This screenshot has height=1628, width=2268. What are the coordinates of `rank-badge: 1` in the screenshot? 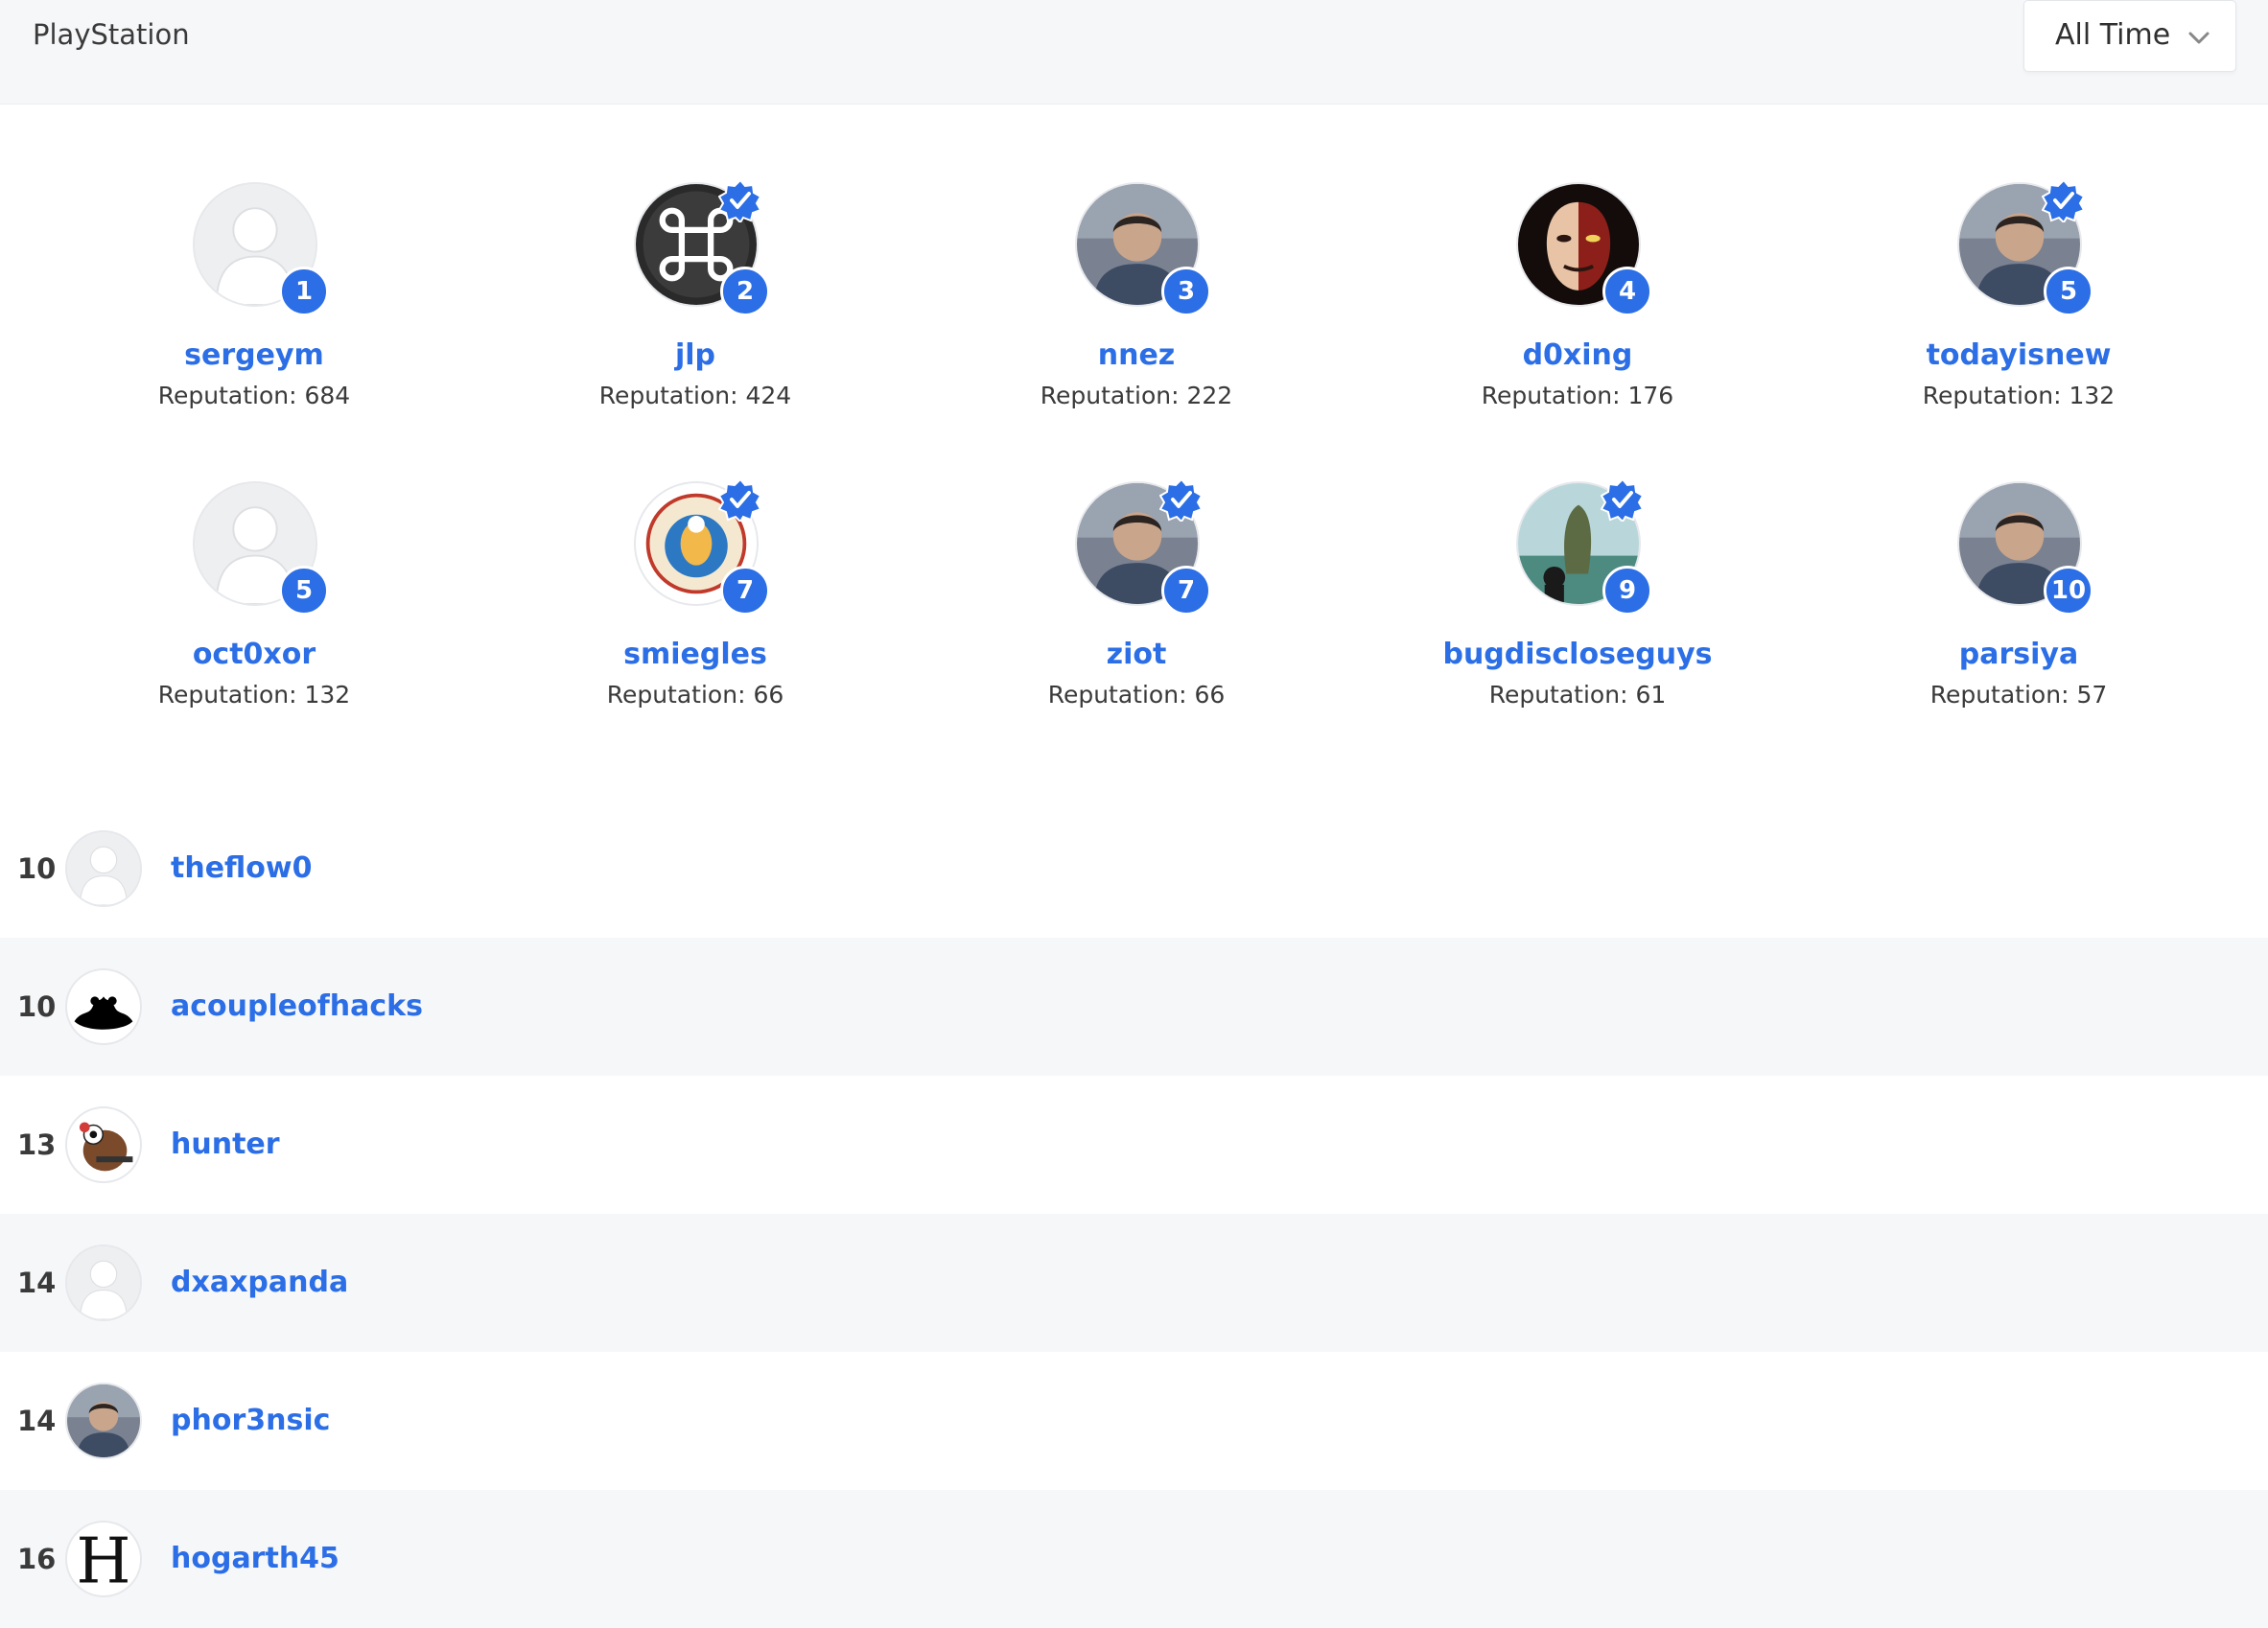 It's located at (304, 292).